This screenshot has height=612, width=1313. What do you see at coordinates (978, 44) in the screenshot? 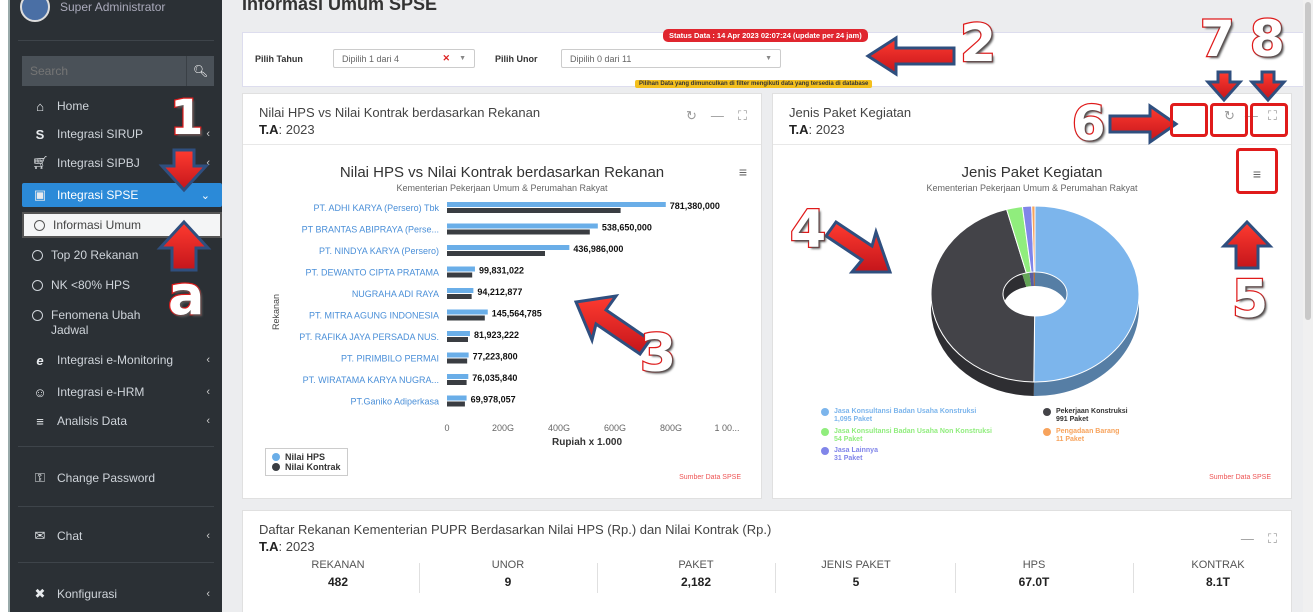
I see `annotation-label: 2` at bounding box center [978, 44].